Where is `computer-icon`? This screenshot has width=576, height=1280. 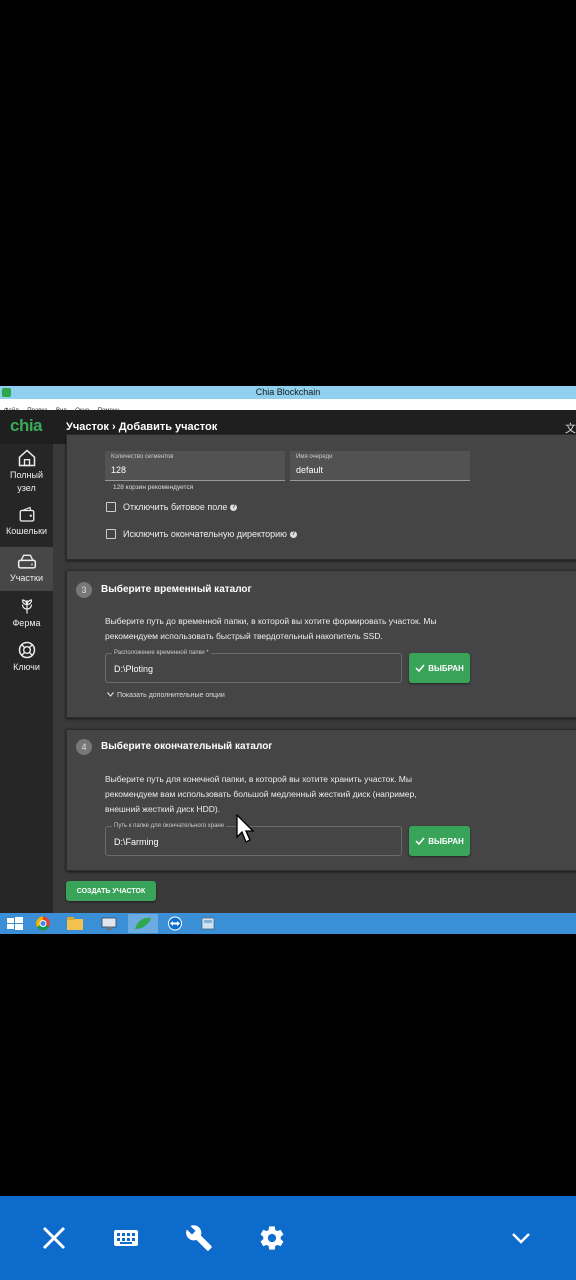 computer-icon is located at coordinates (109, 923).